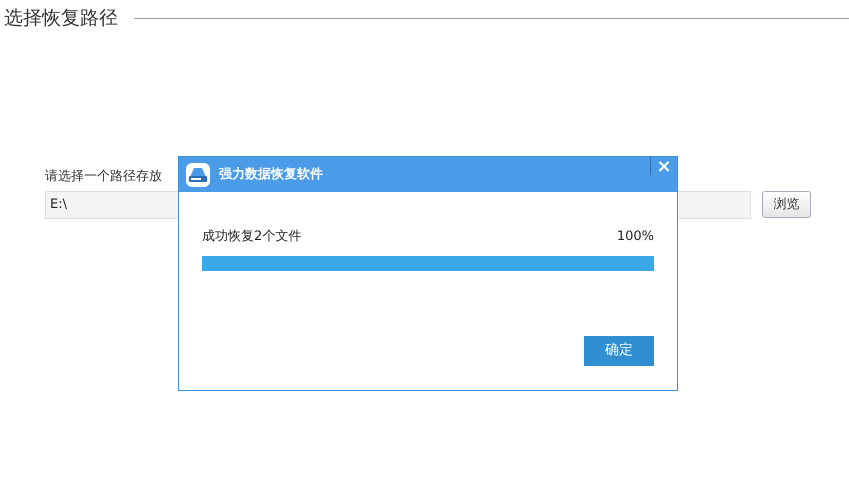  I want to click on section-title: 选择恢复路径, so click(61, 18).